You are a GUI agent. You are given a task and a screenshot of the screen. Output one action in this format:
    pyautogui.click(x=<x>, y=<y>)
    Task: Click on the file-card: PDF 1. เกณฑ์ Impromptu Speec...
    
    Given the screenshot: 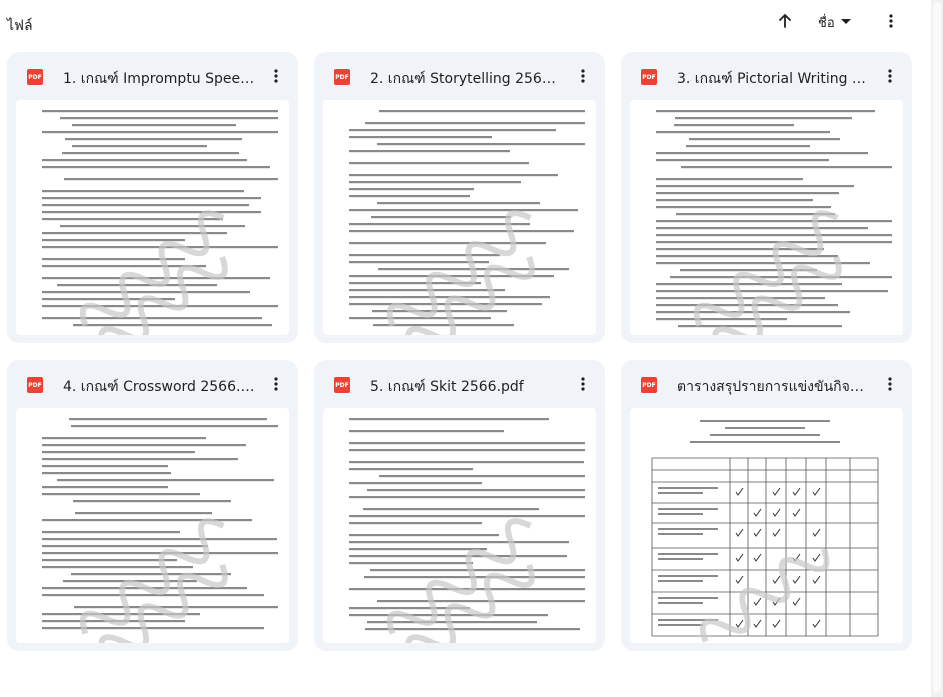 What is the action you would take?
    pyautogui.click(x=152, y=197)
    